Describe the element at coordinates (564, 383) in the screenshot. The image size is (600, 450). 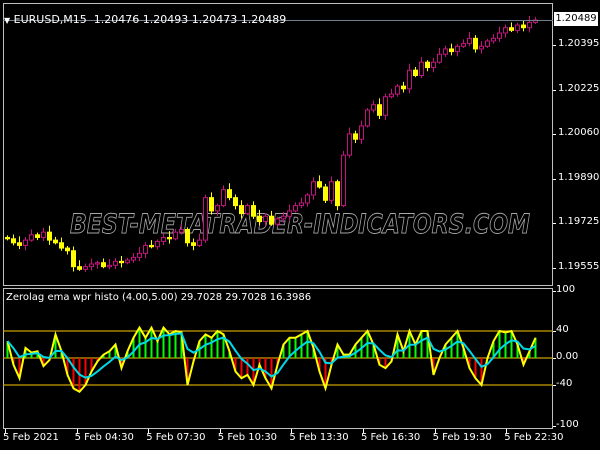
I see `indicator-axis-label: -40` at that location.